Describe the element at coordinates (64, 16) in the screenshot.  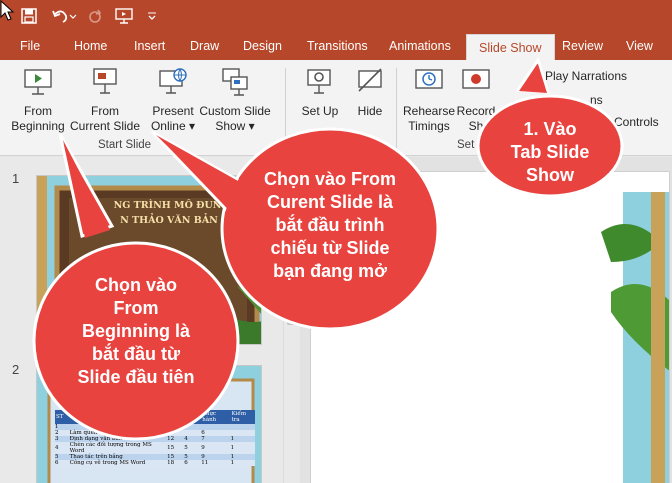
I see `undo-icon` at that location.